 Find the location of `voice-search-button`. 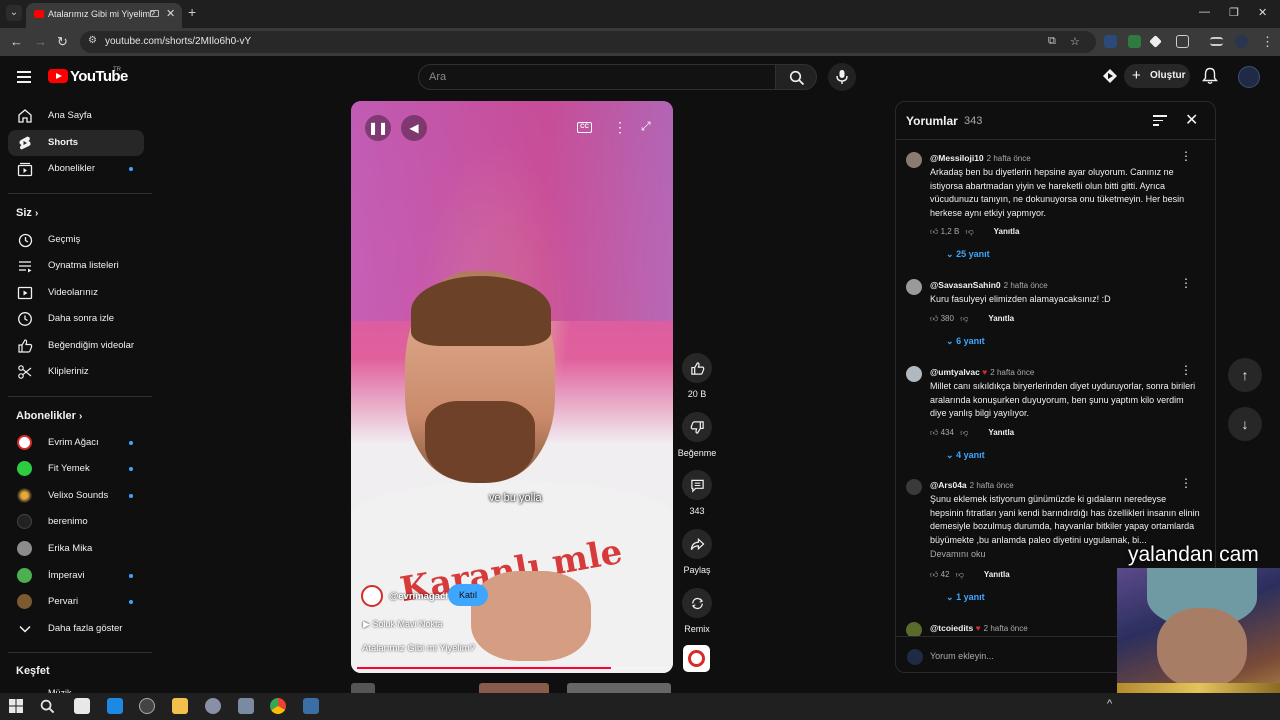

voice-search-button is located at coordinates (842, 77).